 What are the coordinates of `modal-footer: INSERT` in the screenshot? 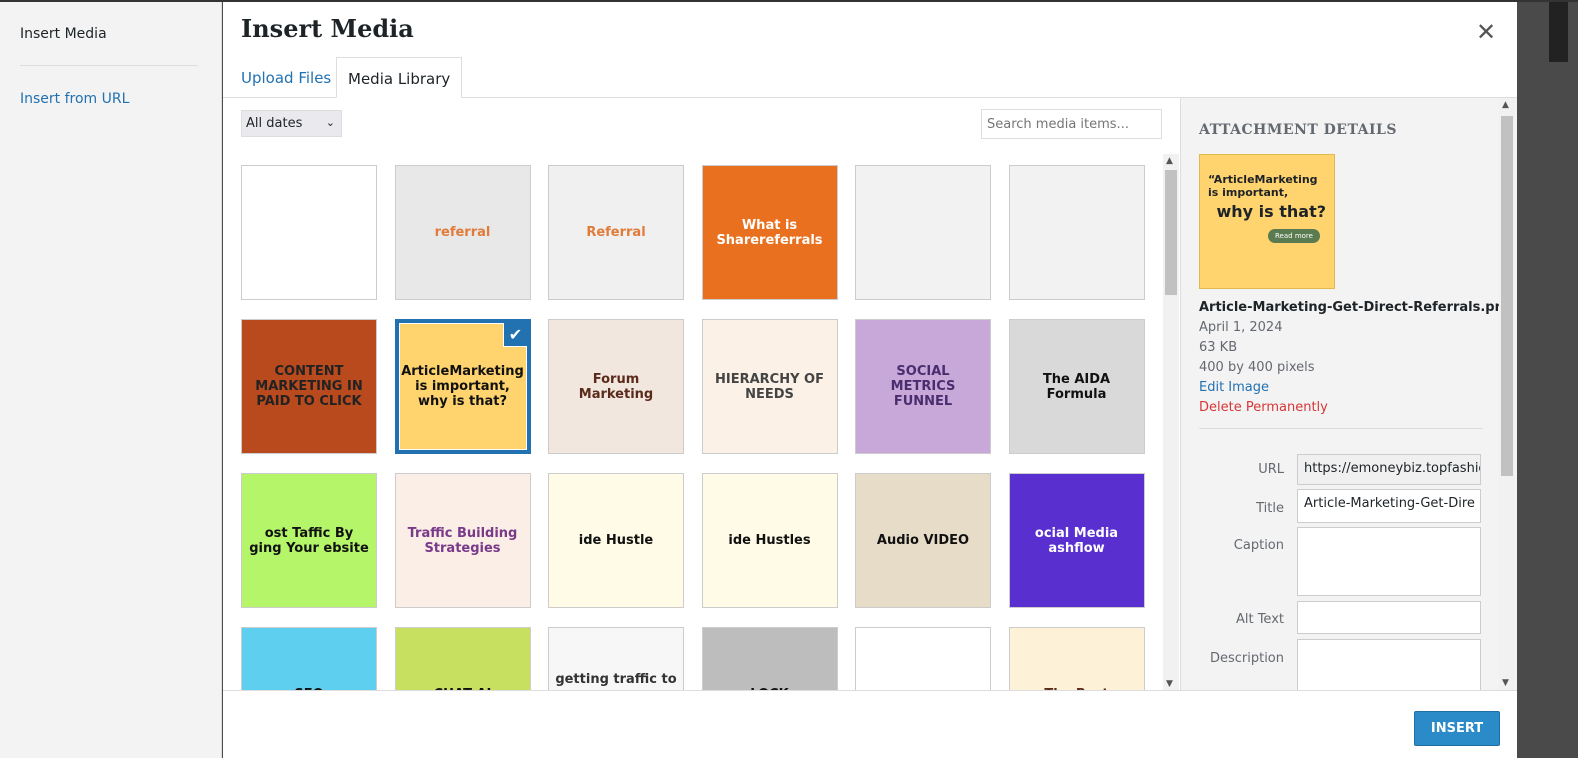 It's located at (870, 724).